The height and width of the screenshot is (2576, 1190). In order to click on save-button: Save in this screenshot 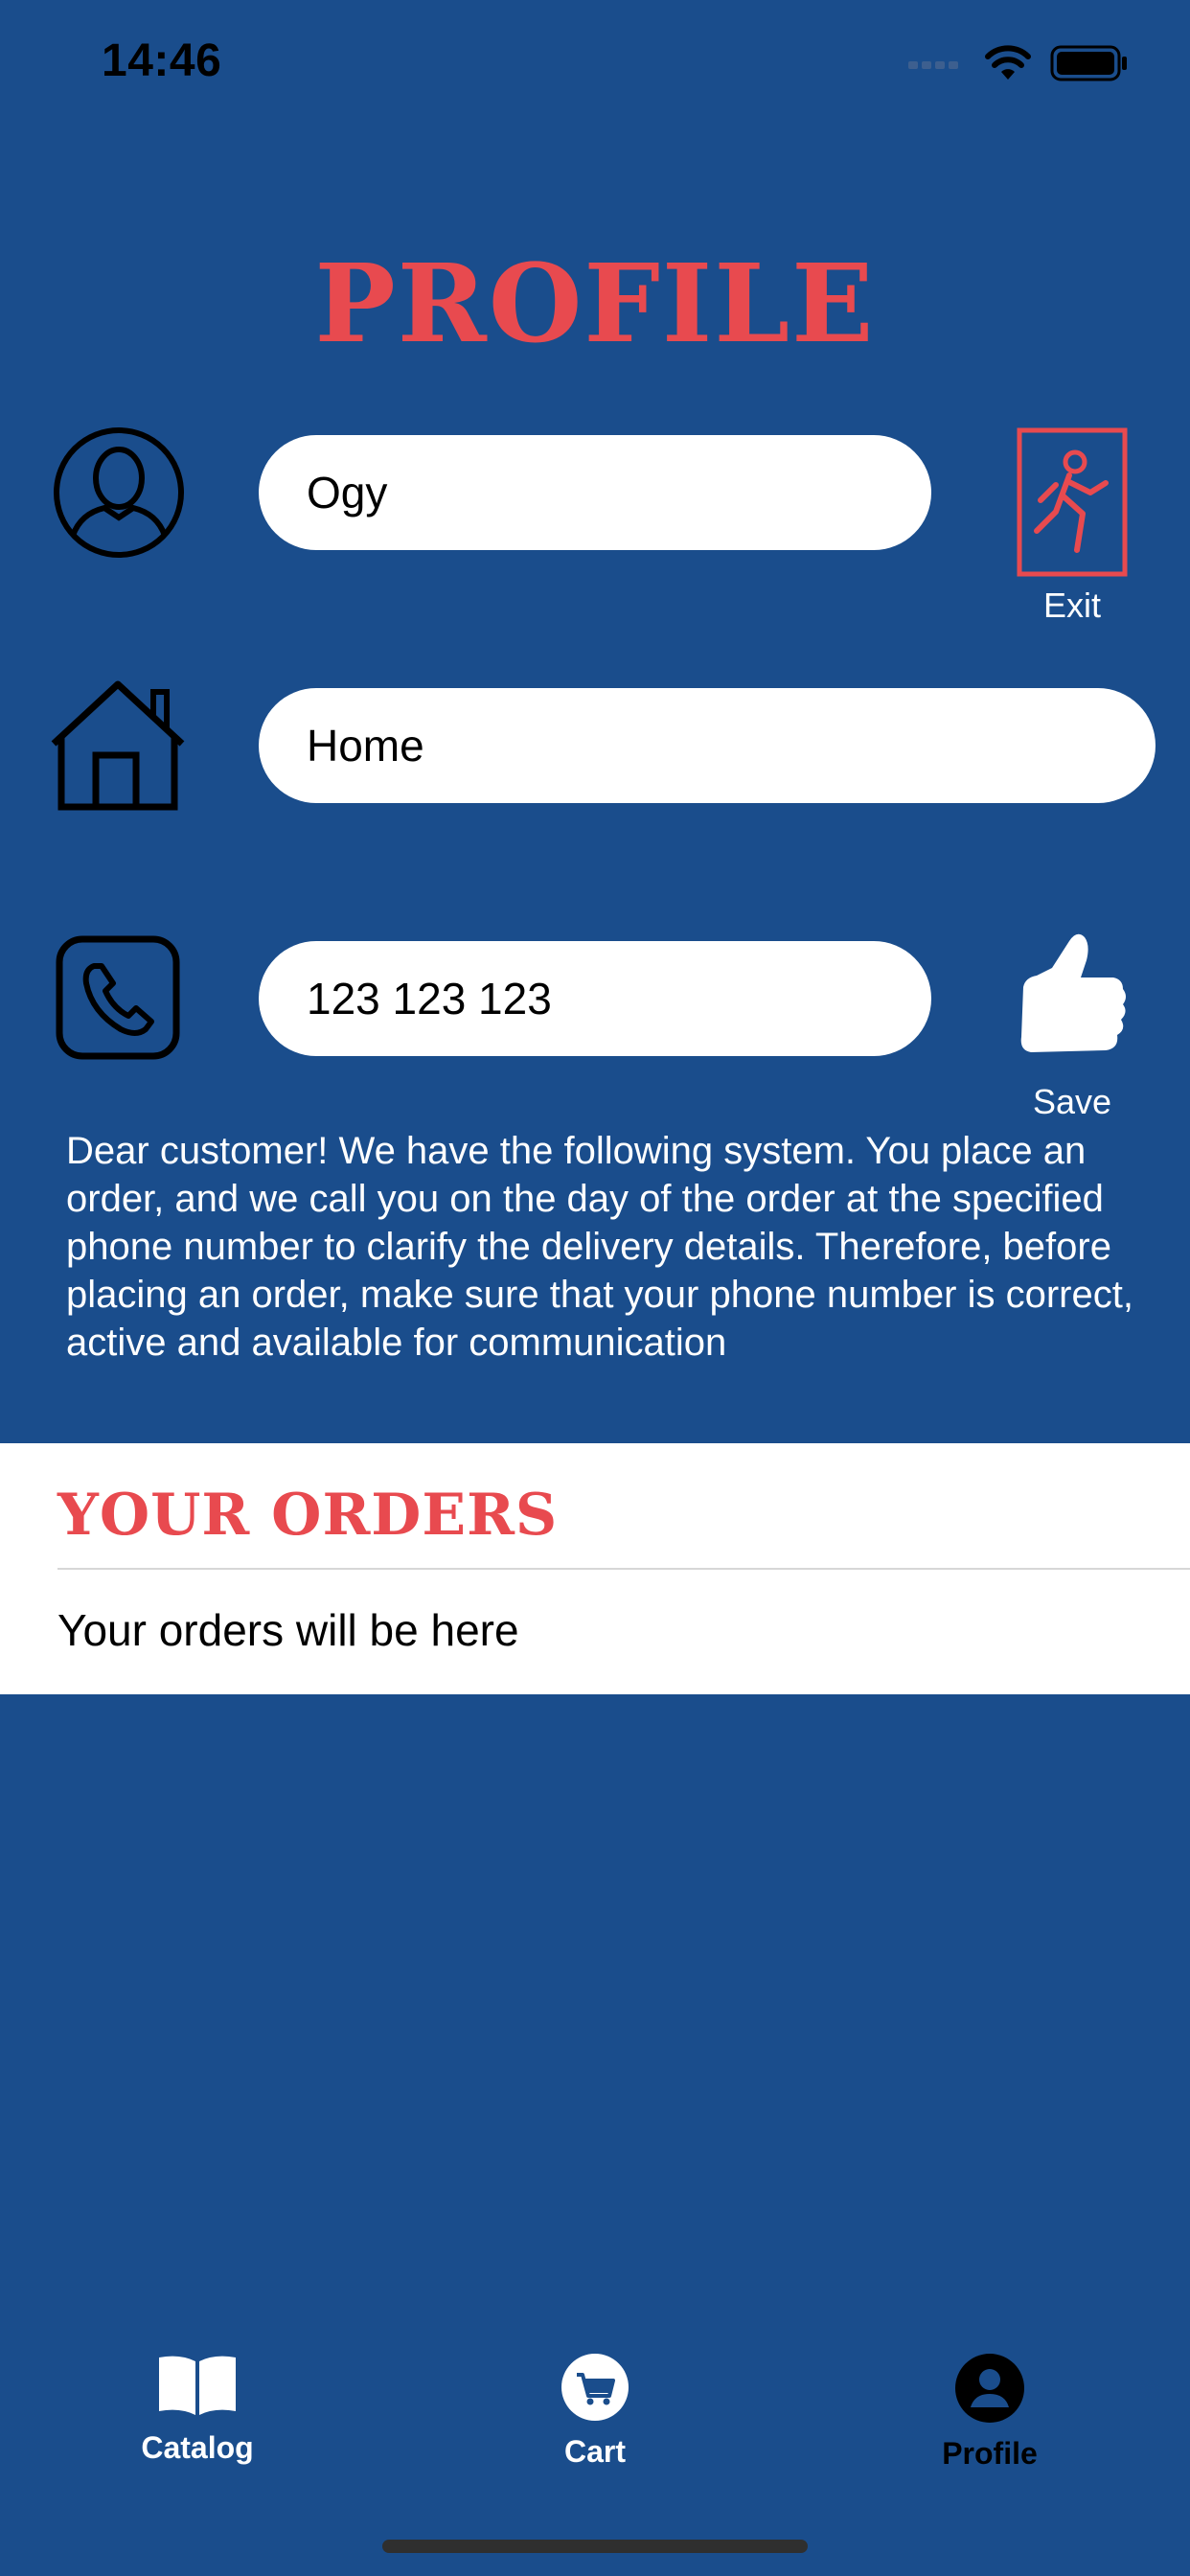, I will do `click(1072, 1025)`.